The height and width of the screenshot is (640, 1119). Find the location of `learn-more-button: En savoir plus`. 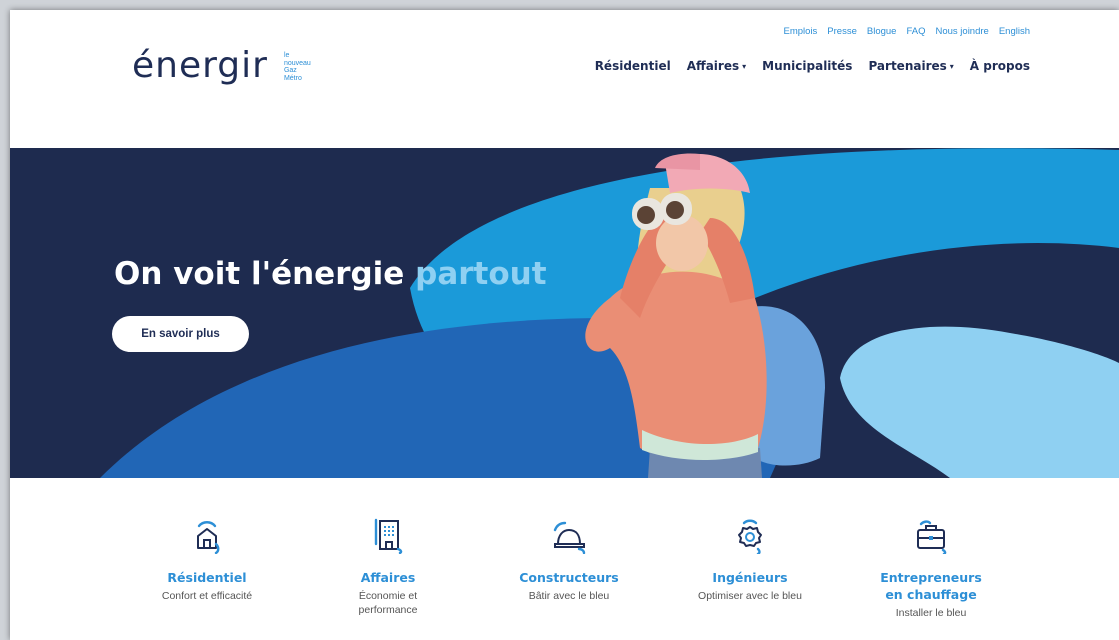

learn-more-button: En savoir plus is located at coordinates (180, 334).